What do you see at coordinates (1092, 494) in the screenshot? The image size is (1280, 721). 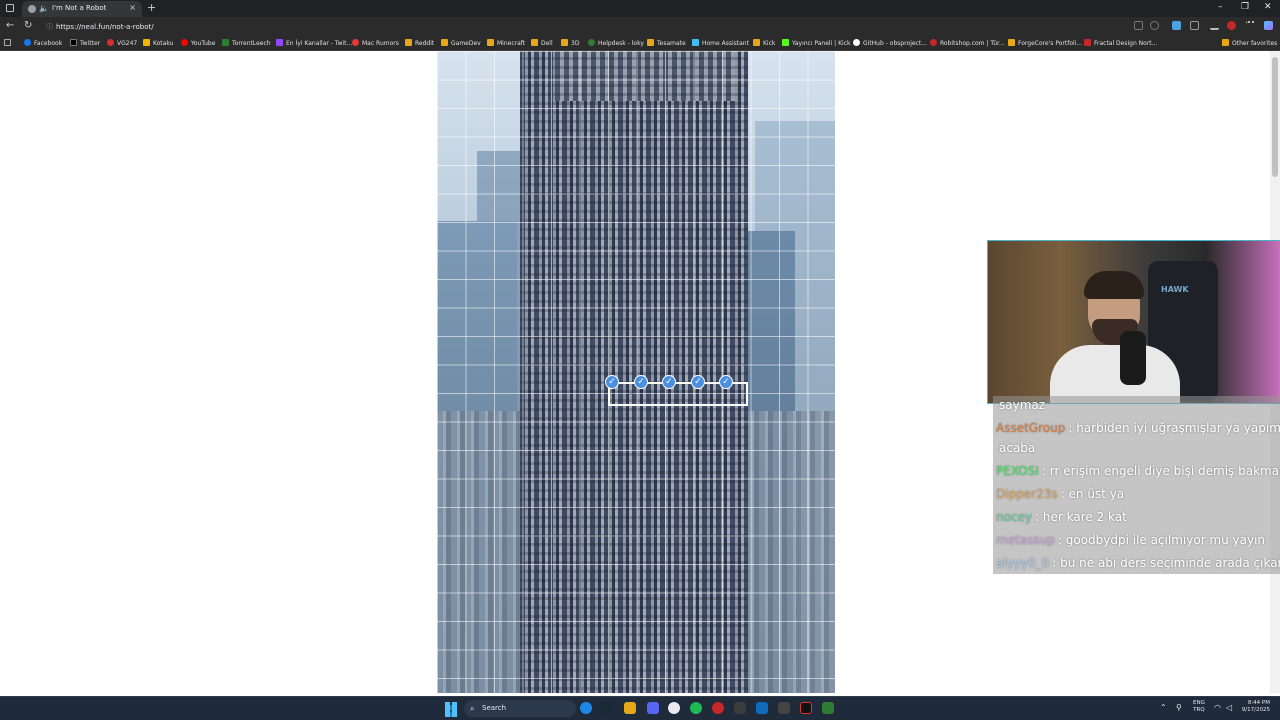 I see `chat-text: : en üst ya` at bounding box center [1092, 494].